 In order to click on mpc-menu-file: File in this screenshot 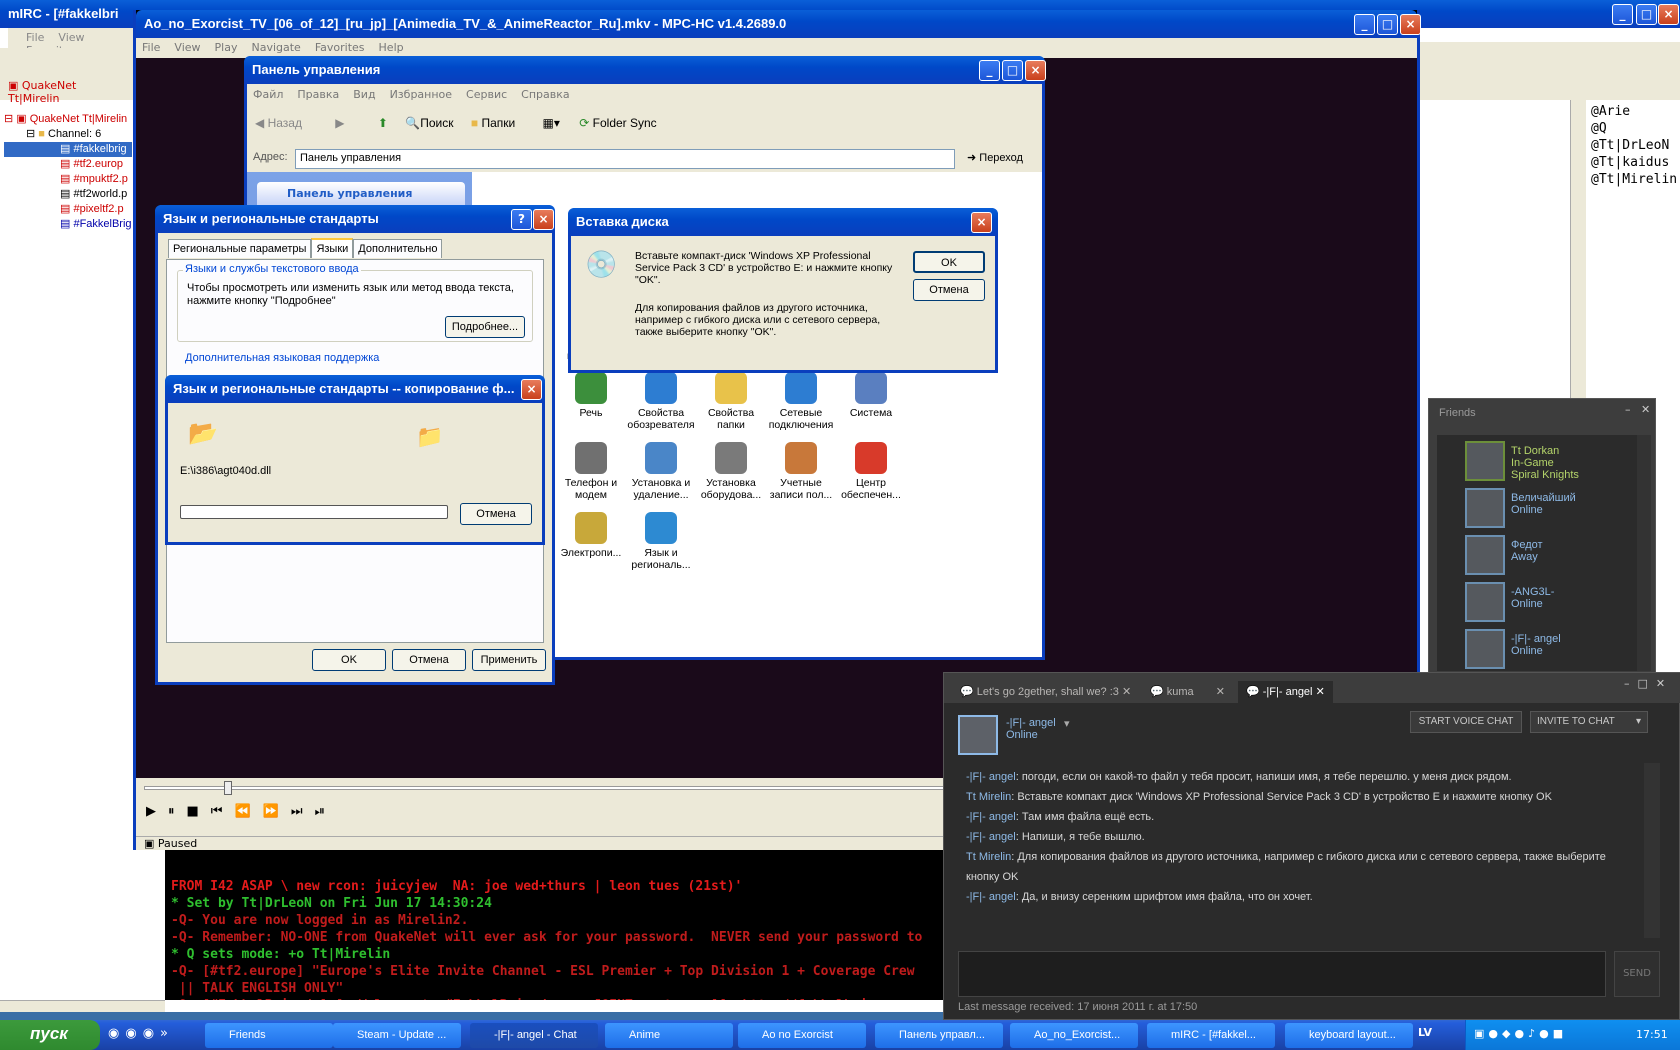, I will do `click(151, 47)`.